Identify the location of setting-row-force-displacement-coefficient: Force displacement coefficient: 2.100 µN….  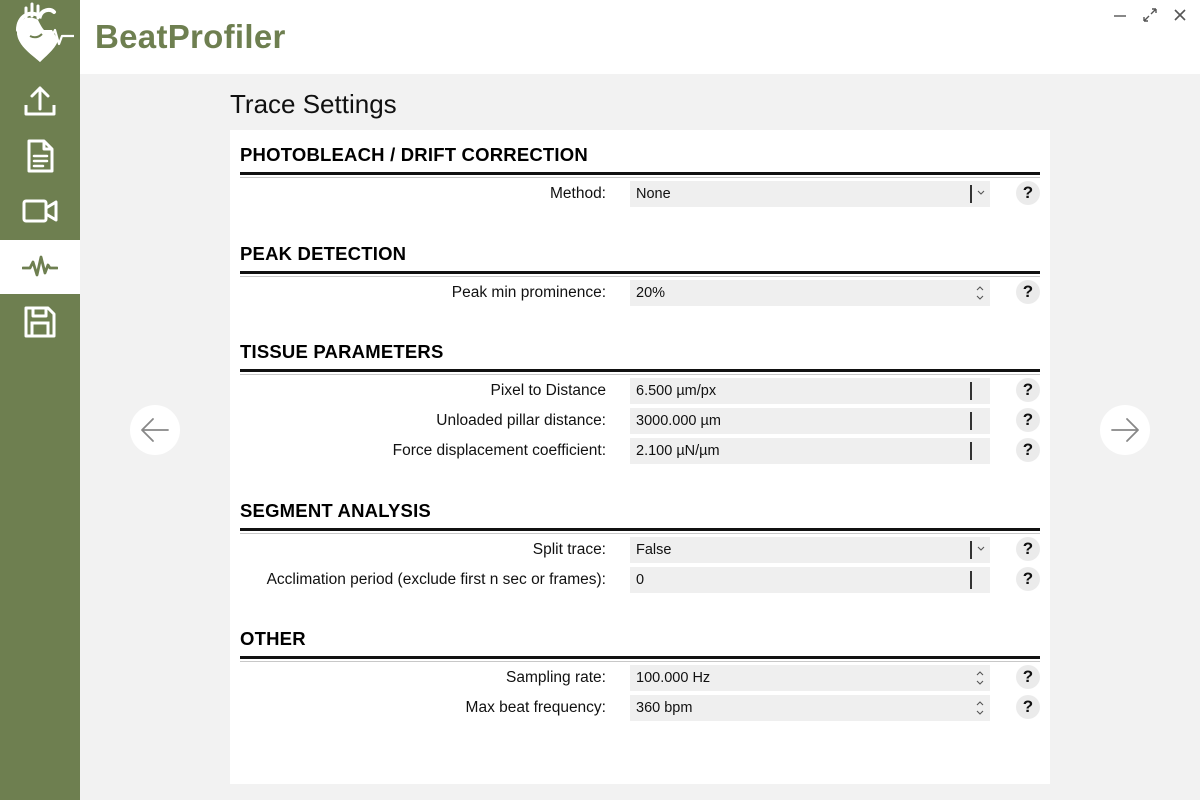
(640, 451).